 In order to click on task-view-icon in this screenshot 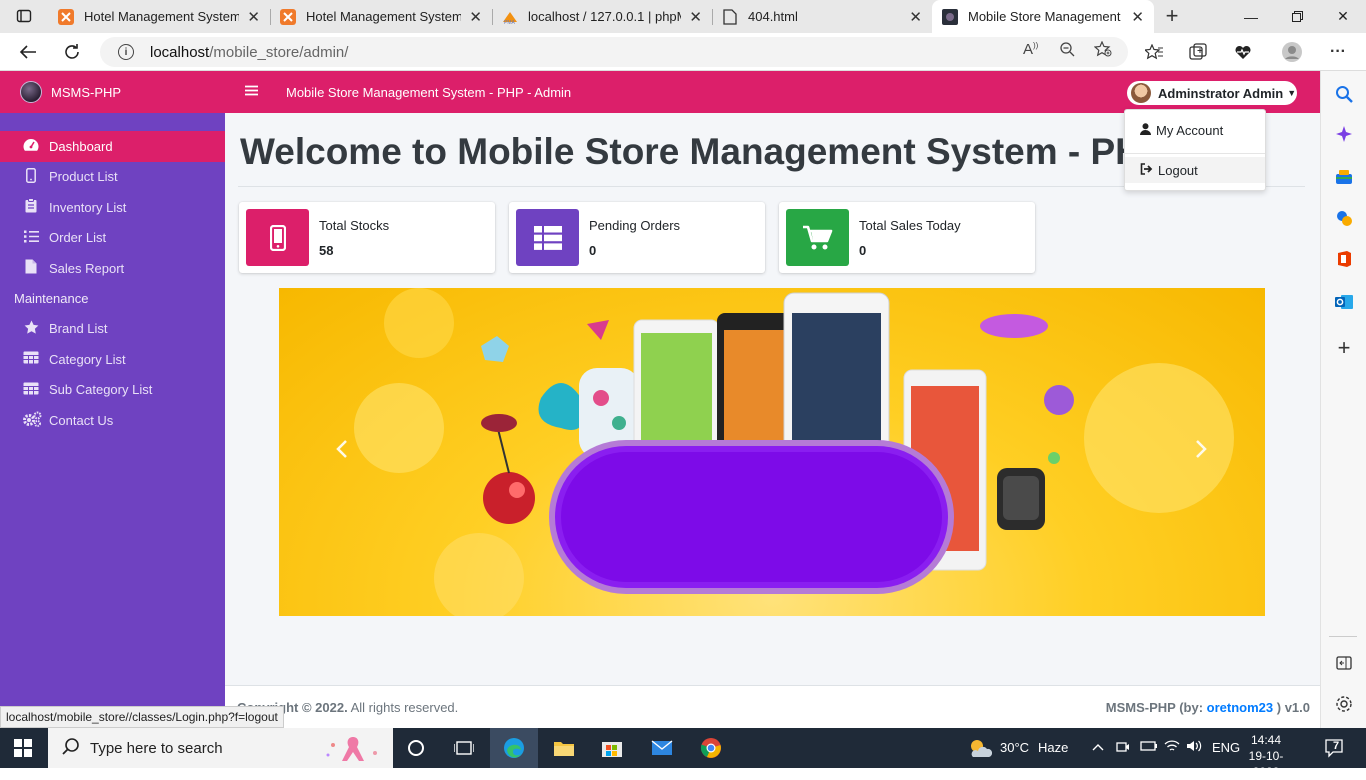, I will do `click(464, 748)`.